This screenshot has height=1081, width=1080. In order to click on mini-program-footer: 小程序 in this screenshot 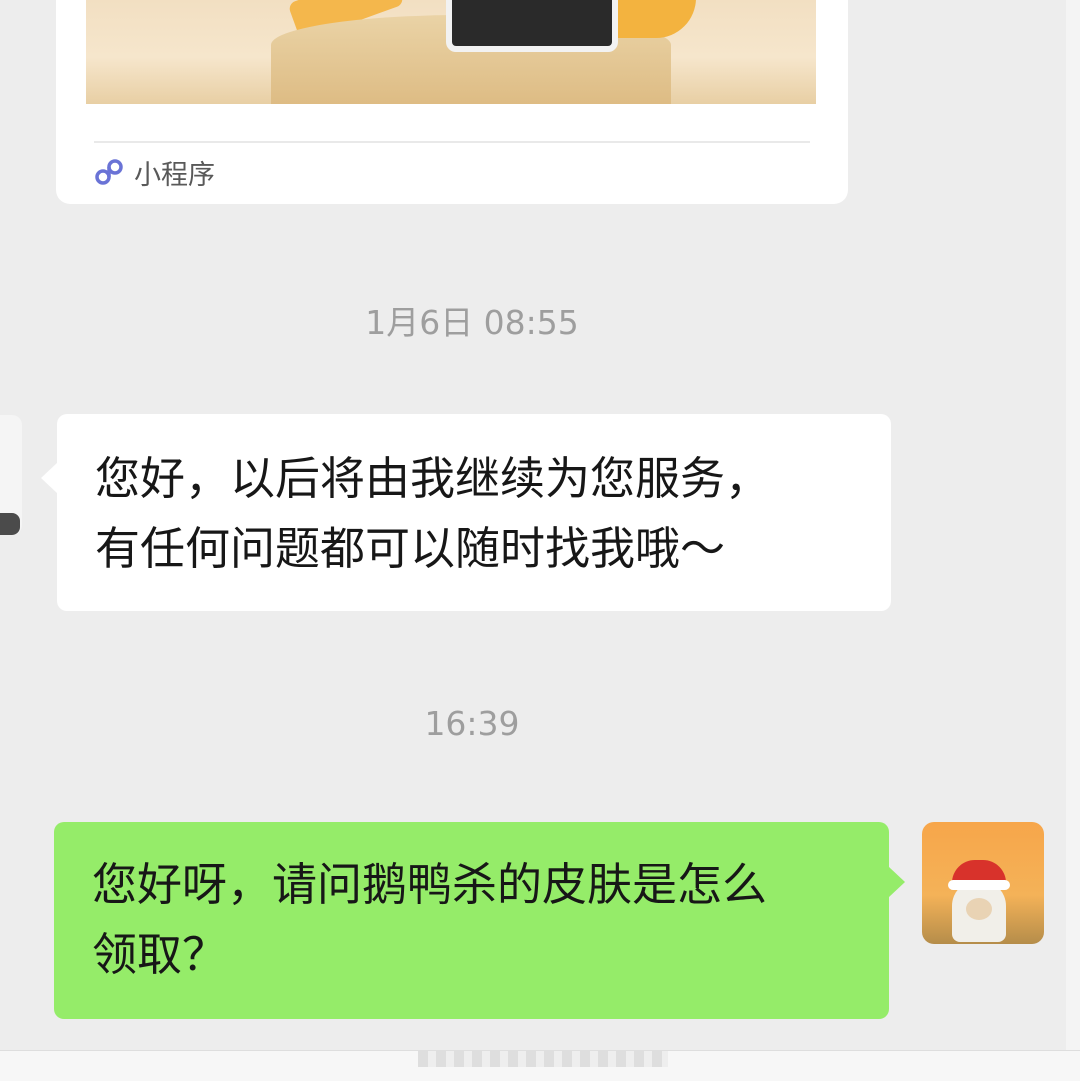, I will do `click(153, 172)`.